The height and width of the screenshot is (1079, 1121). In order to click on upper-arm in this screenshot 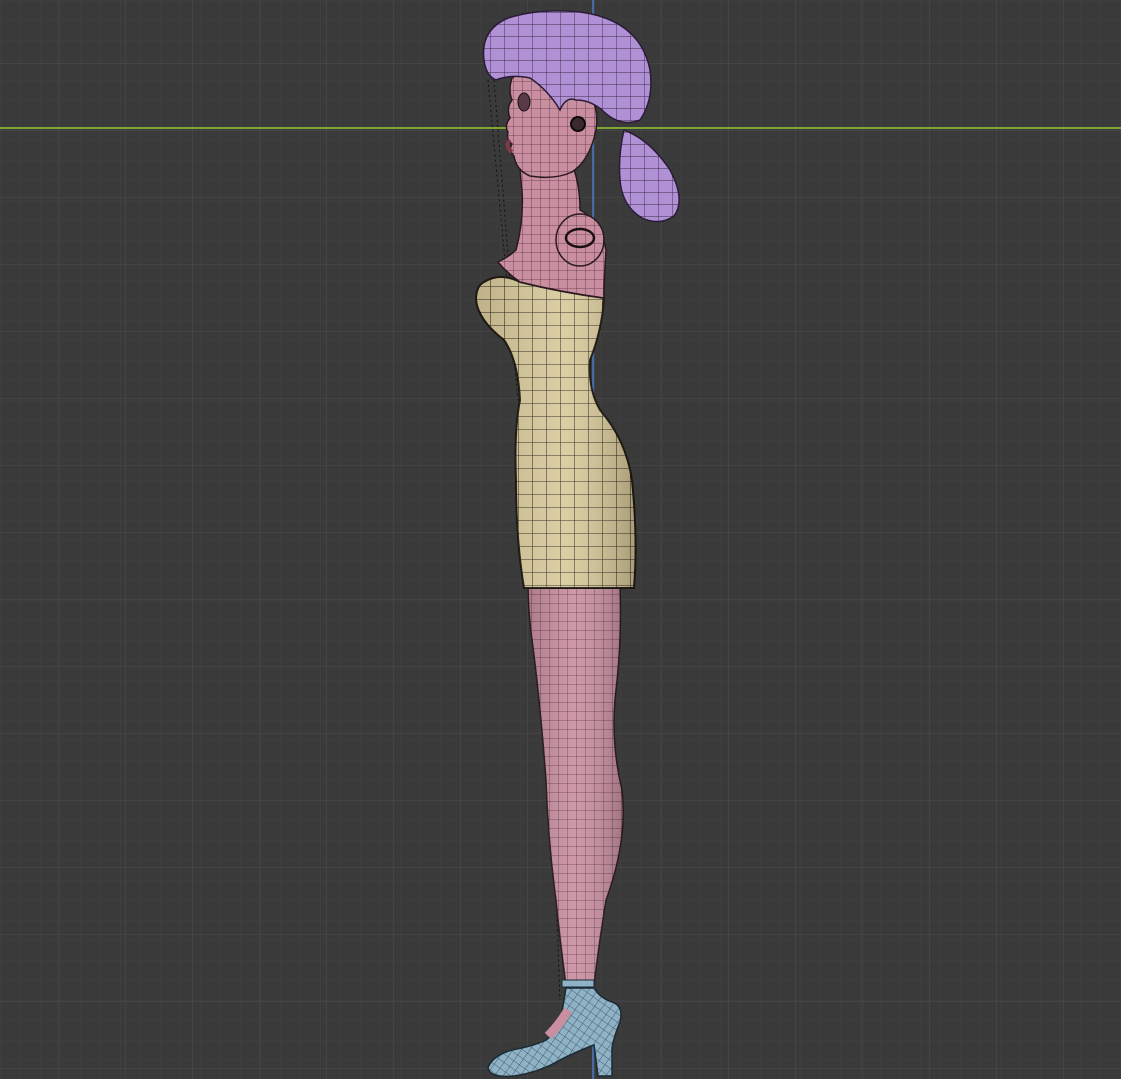, I will do `click(580, 240)`.